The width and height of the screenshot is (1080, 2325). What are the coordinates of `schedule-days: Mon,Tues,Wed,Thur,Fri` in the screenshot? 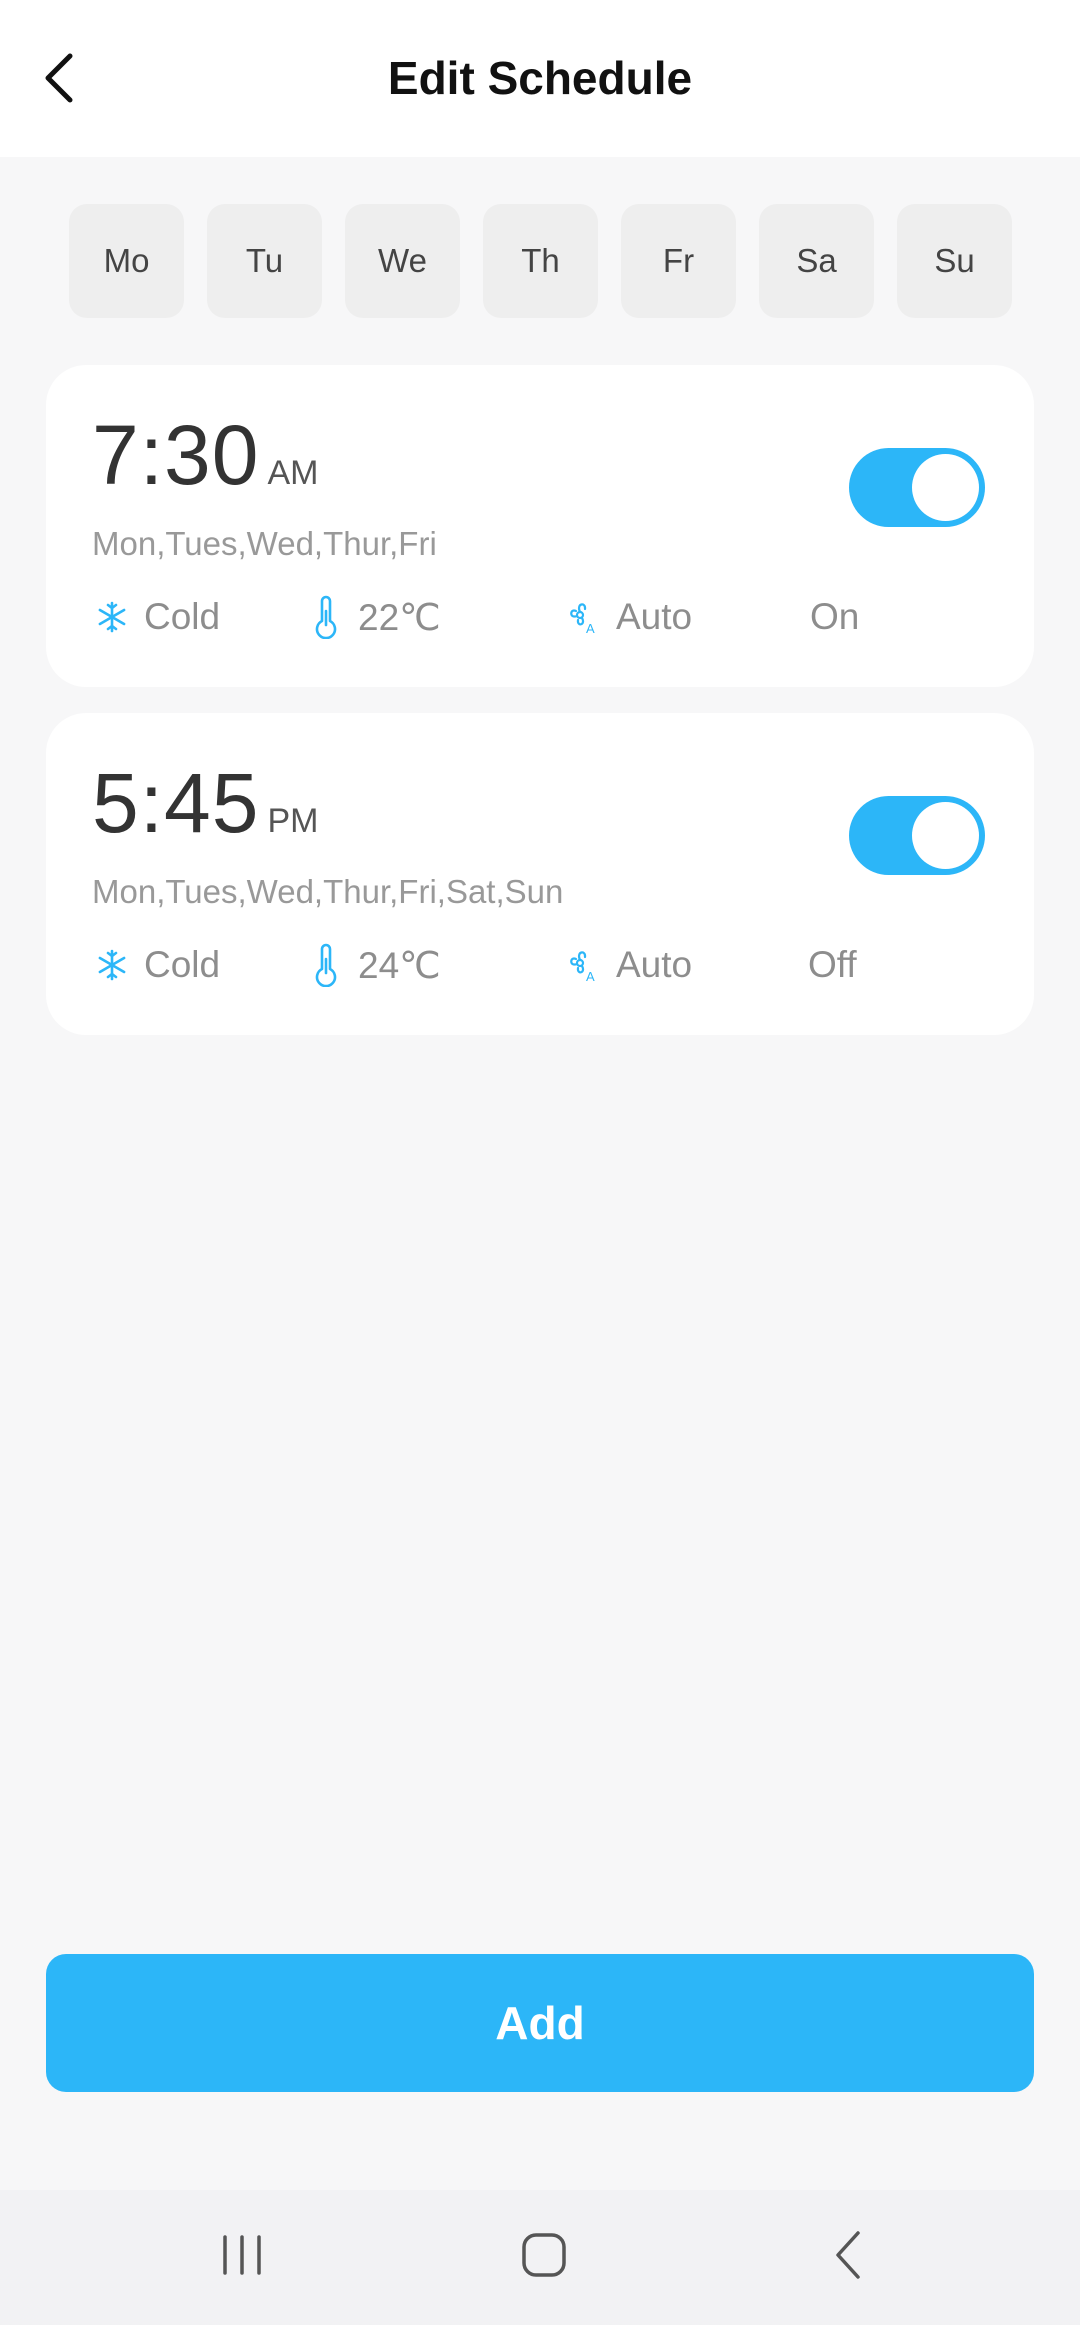 It's located at (264, 543).